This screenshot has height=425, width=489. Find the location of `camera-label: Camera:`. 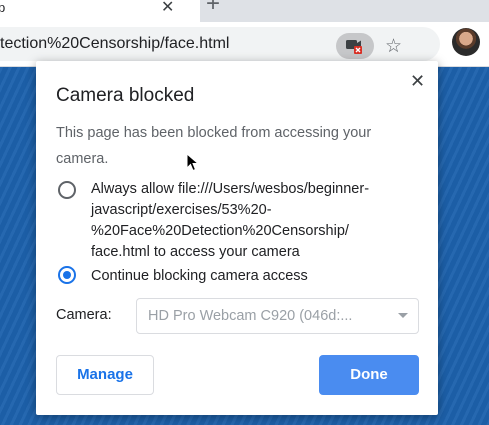

camera-label: Camera: is located at coordinates (84, 315).